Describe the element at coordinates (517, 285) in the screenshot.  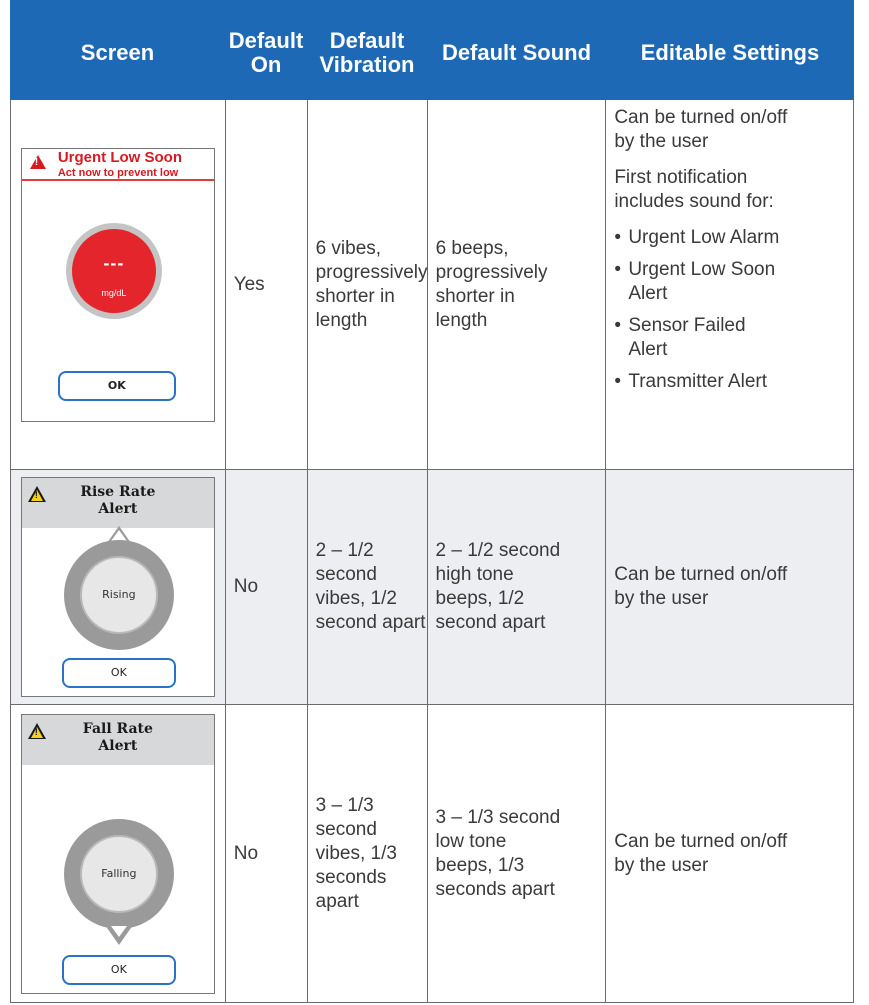
I see `sound-cell: 6 beeps, progressively shorter in length` at that location.